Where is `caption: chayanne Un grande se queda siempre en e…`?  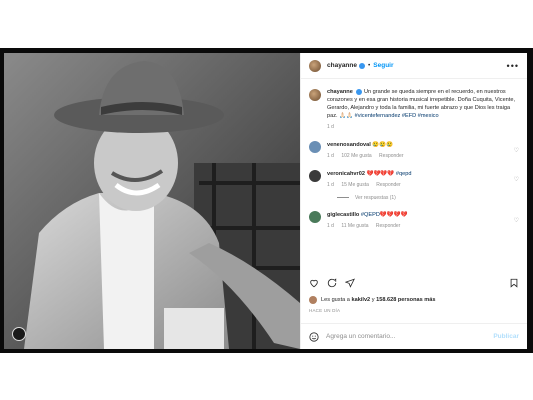 caption: chayanne Un grande se queda siempre en e… is located at coordinates (414, 109).